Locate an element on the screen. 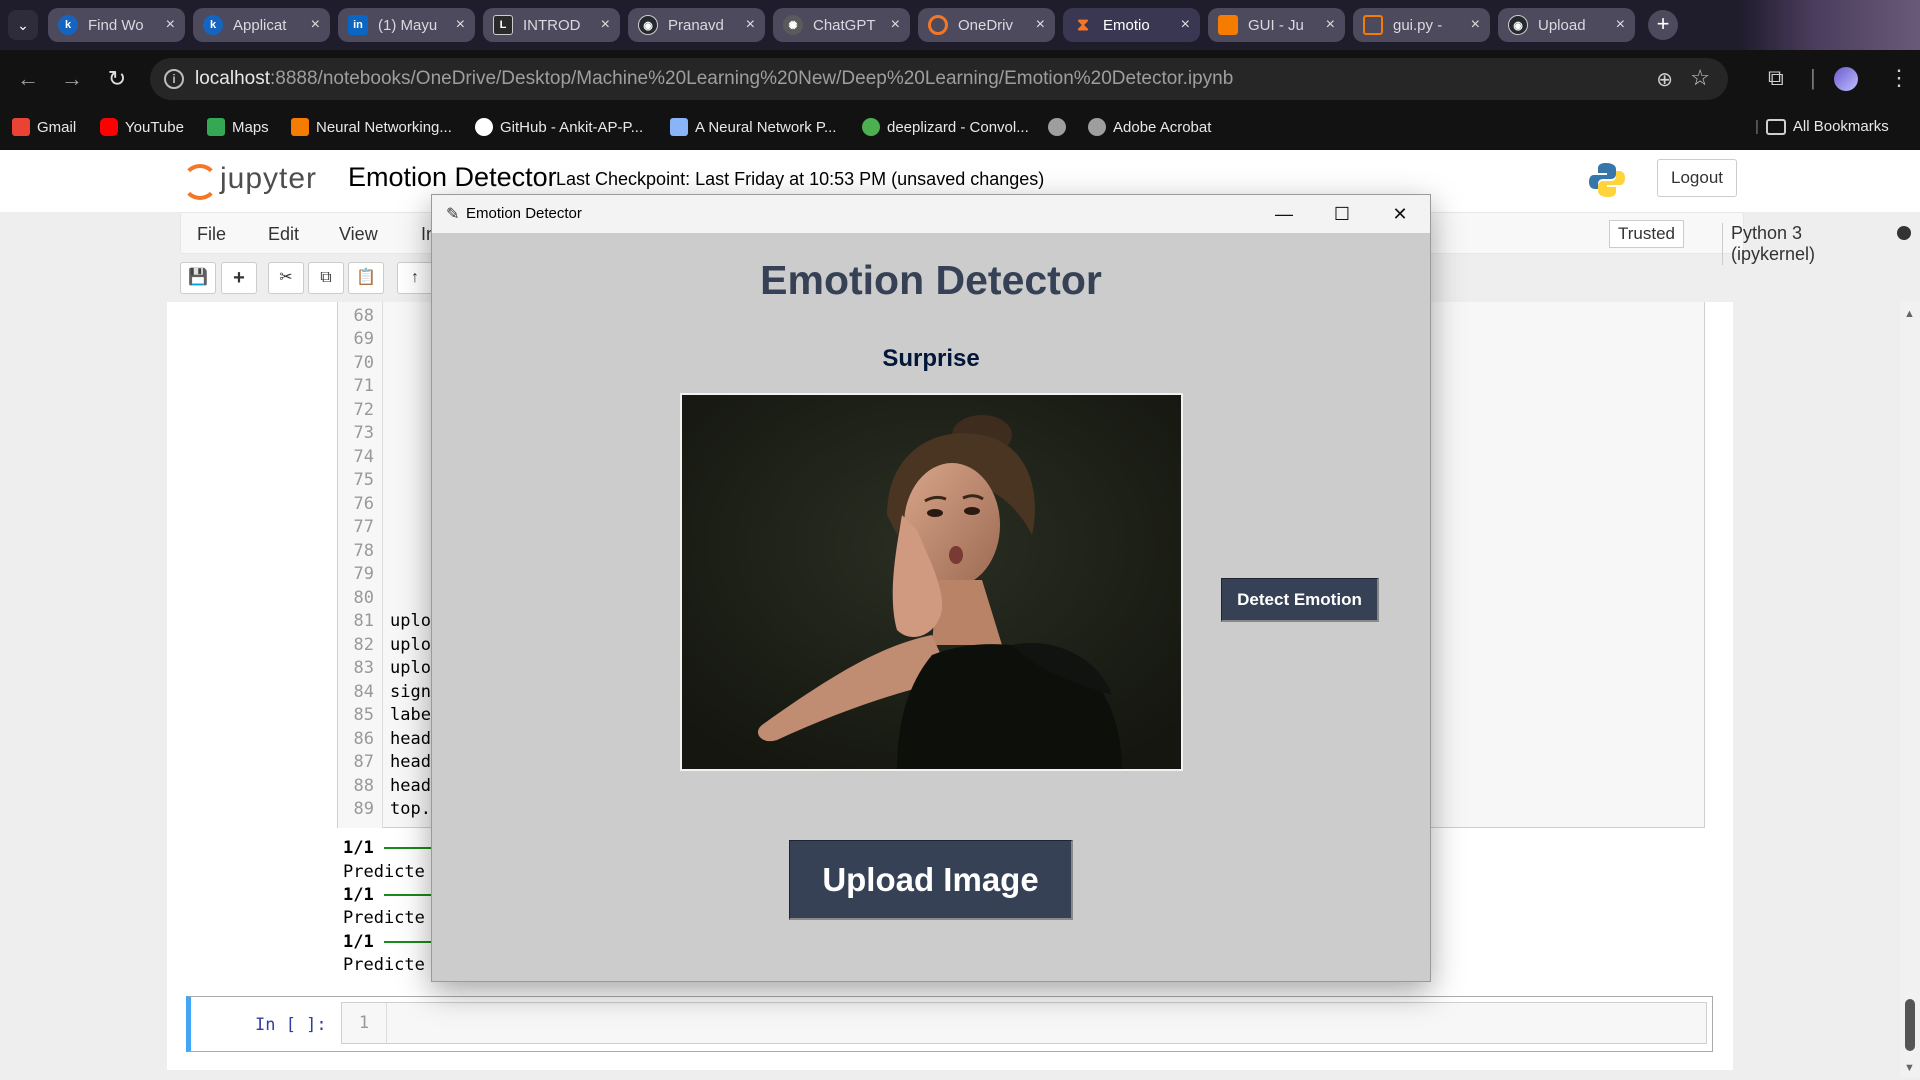 The image size is (1920, 1080). playground-icon is located at coordinates (679, 127).